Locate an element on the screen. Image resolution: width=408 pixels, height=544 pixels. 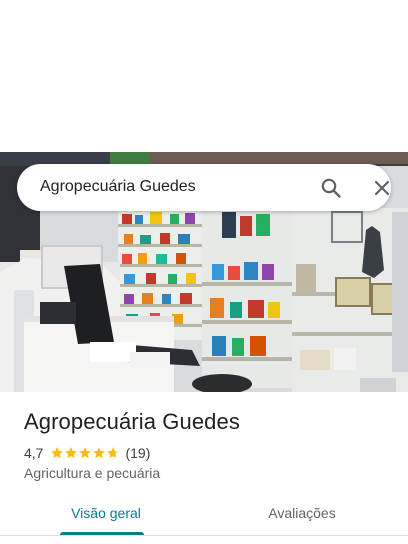
tab-overview: Visão geral is located at coordinates (106, 520).